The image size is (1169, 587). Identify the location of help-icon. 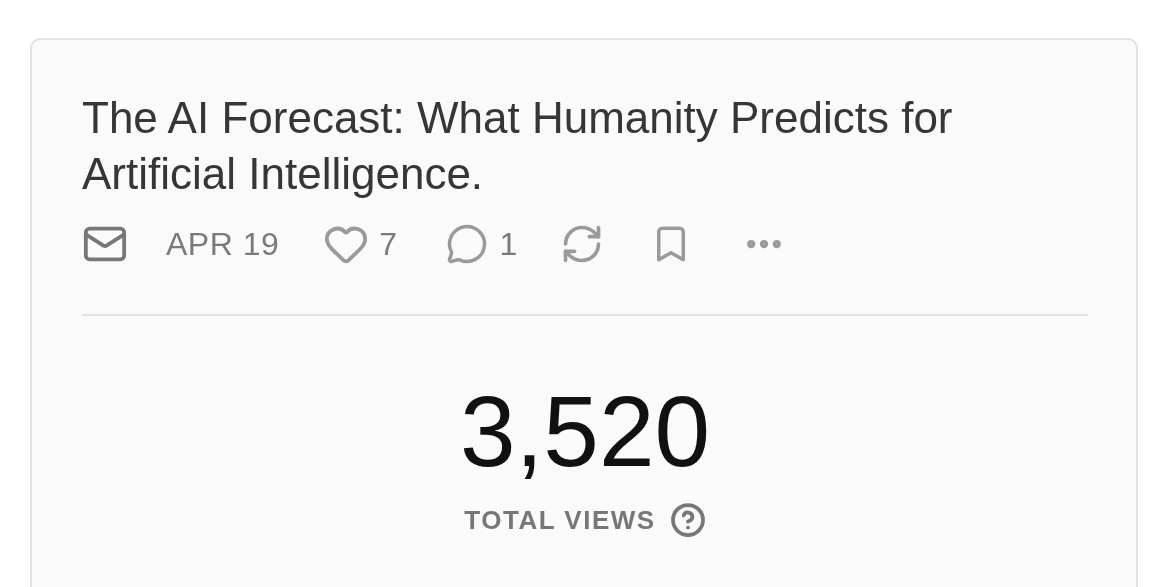
(687, 520).